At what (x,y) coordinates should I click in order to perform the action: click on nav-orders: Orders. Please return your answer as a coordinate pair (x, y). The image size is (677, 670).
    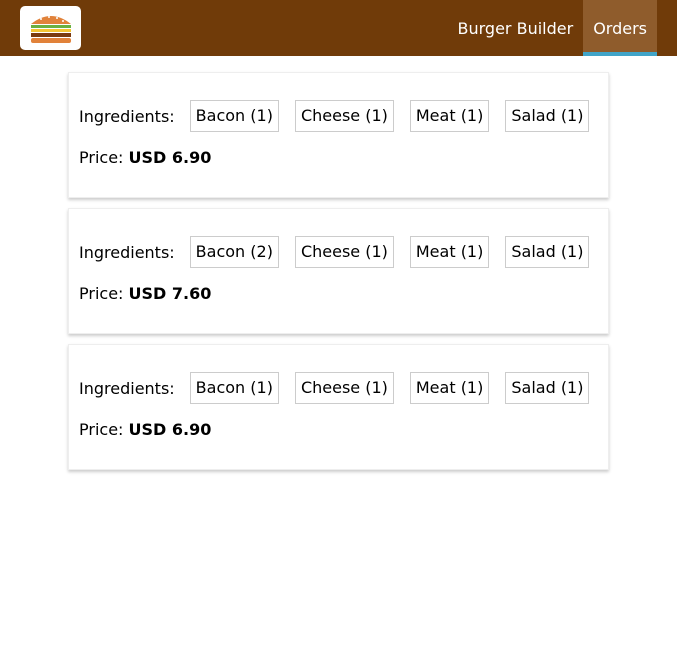
    Looking at the image, I should click on (620, 28).